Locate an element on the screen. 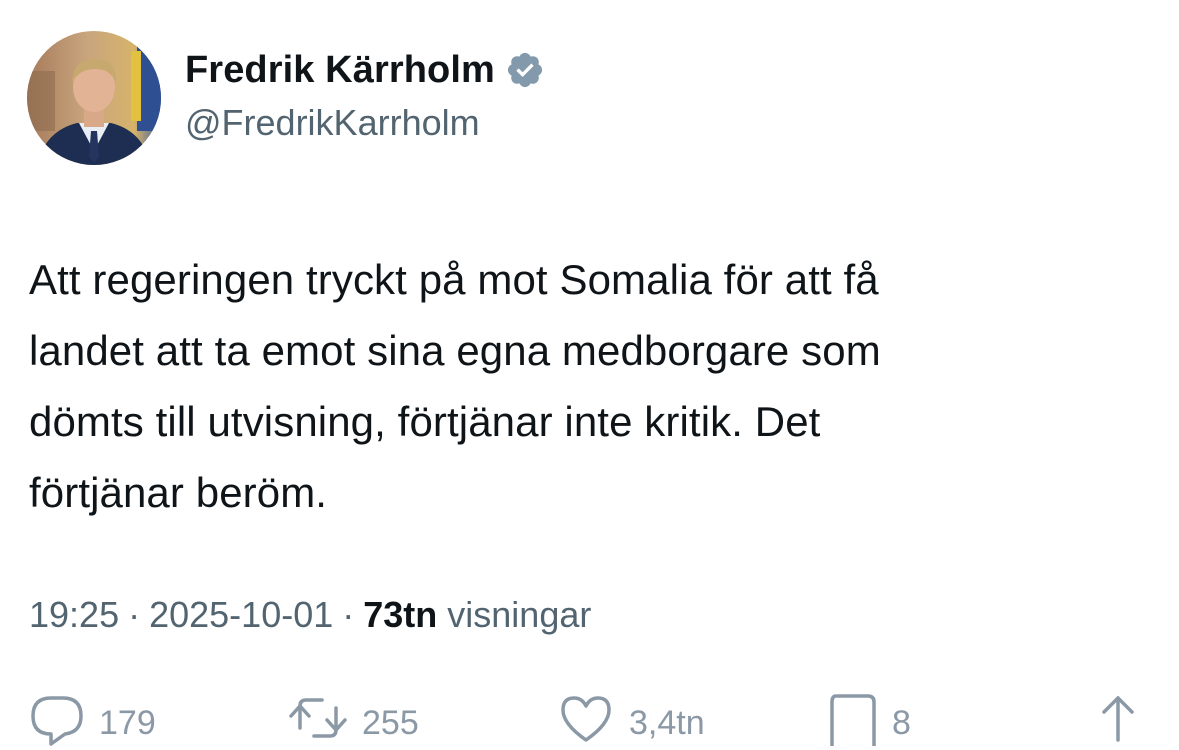 The image size is (1179, 750). author-block: Fredrik Kärrholm @FredrikKarrholm is located at coordinates (365, 94).